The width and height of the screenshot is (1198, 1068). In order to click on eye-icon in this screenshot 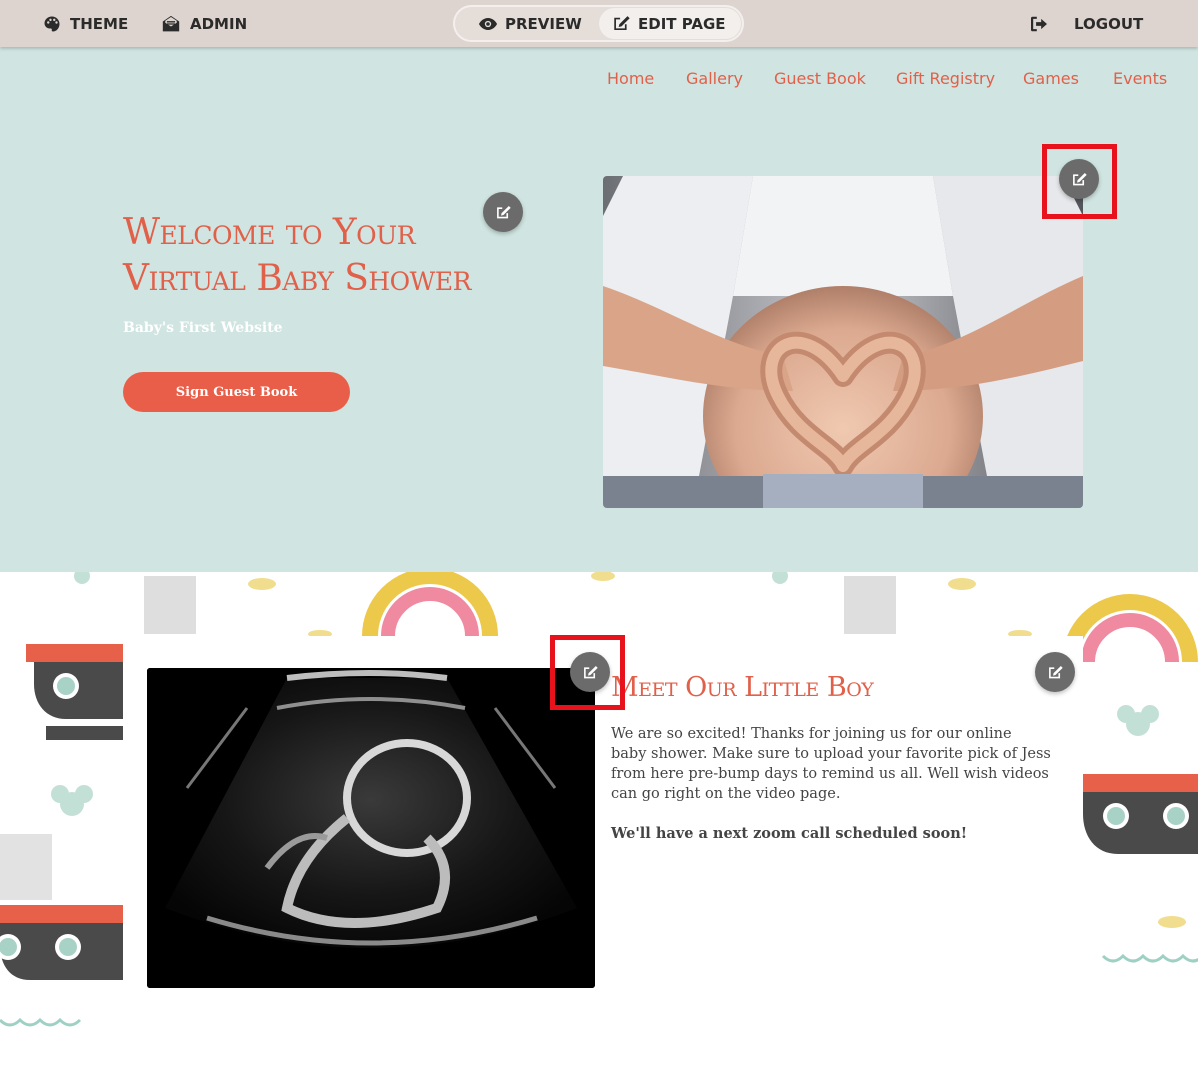, I will do `click(488, 23)`.